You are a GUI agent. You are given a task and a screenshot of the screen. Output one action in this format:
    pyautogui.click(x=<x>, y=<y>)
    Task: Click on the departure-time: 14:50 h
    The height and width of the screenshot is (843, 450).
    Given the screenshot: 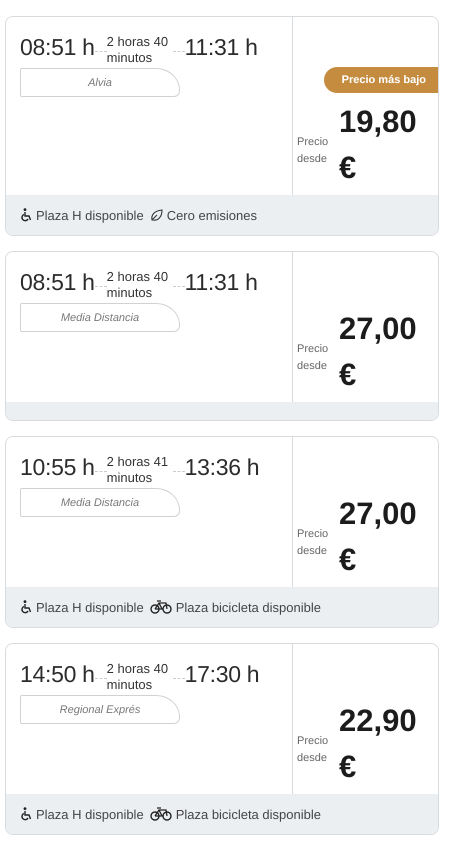 What is the action you would take?
    pyautogui.click(x=57, y=674)
    